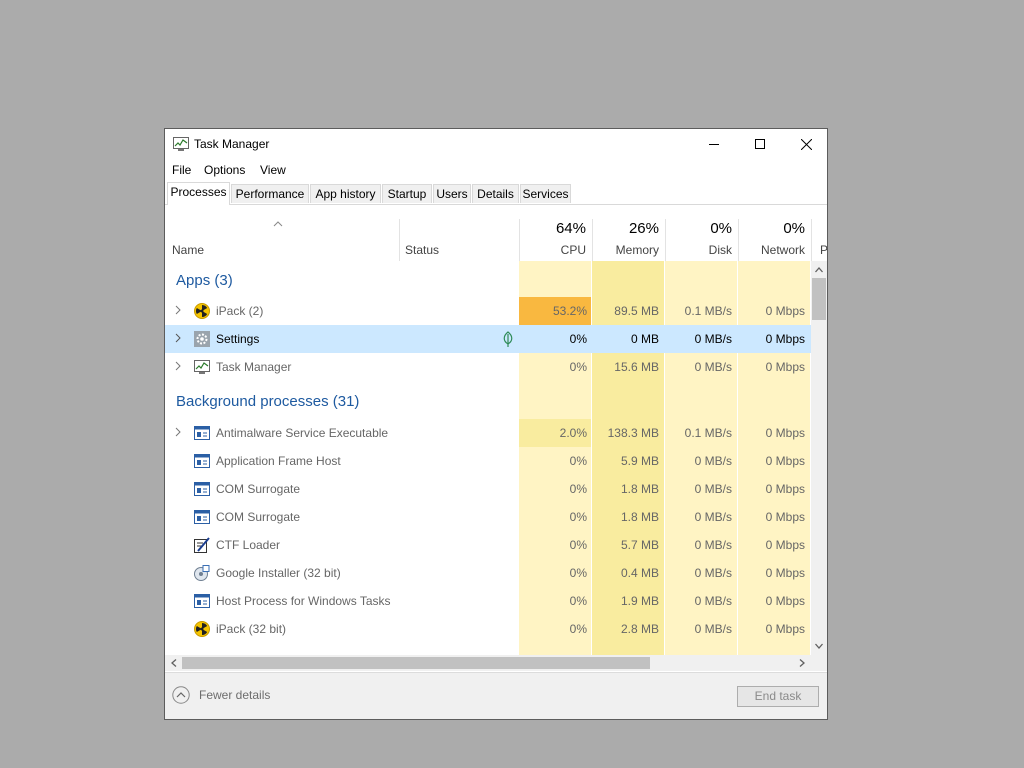  What do you see at coordinates (416, 663) in the screenshot?
I see `horizontal-scroll-thumb` at bounding box center [416, 663].